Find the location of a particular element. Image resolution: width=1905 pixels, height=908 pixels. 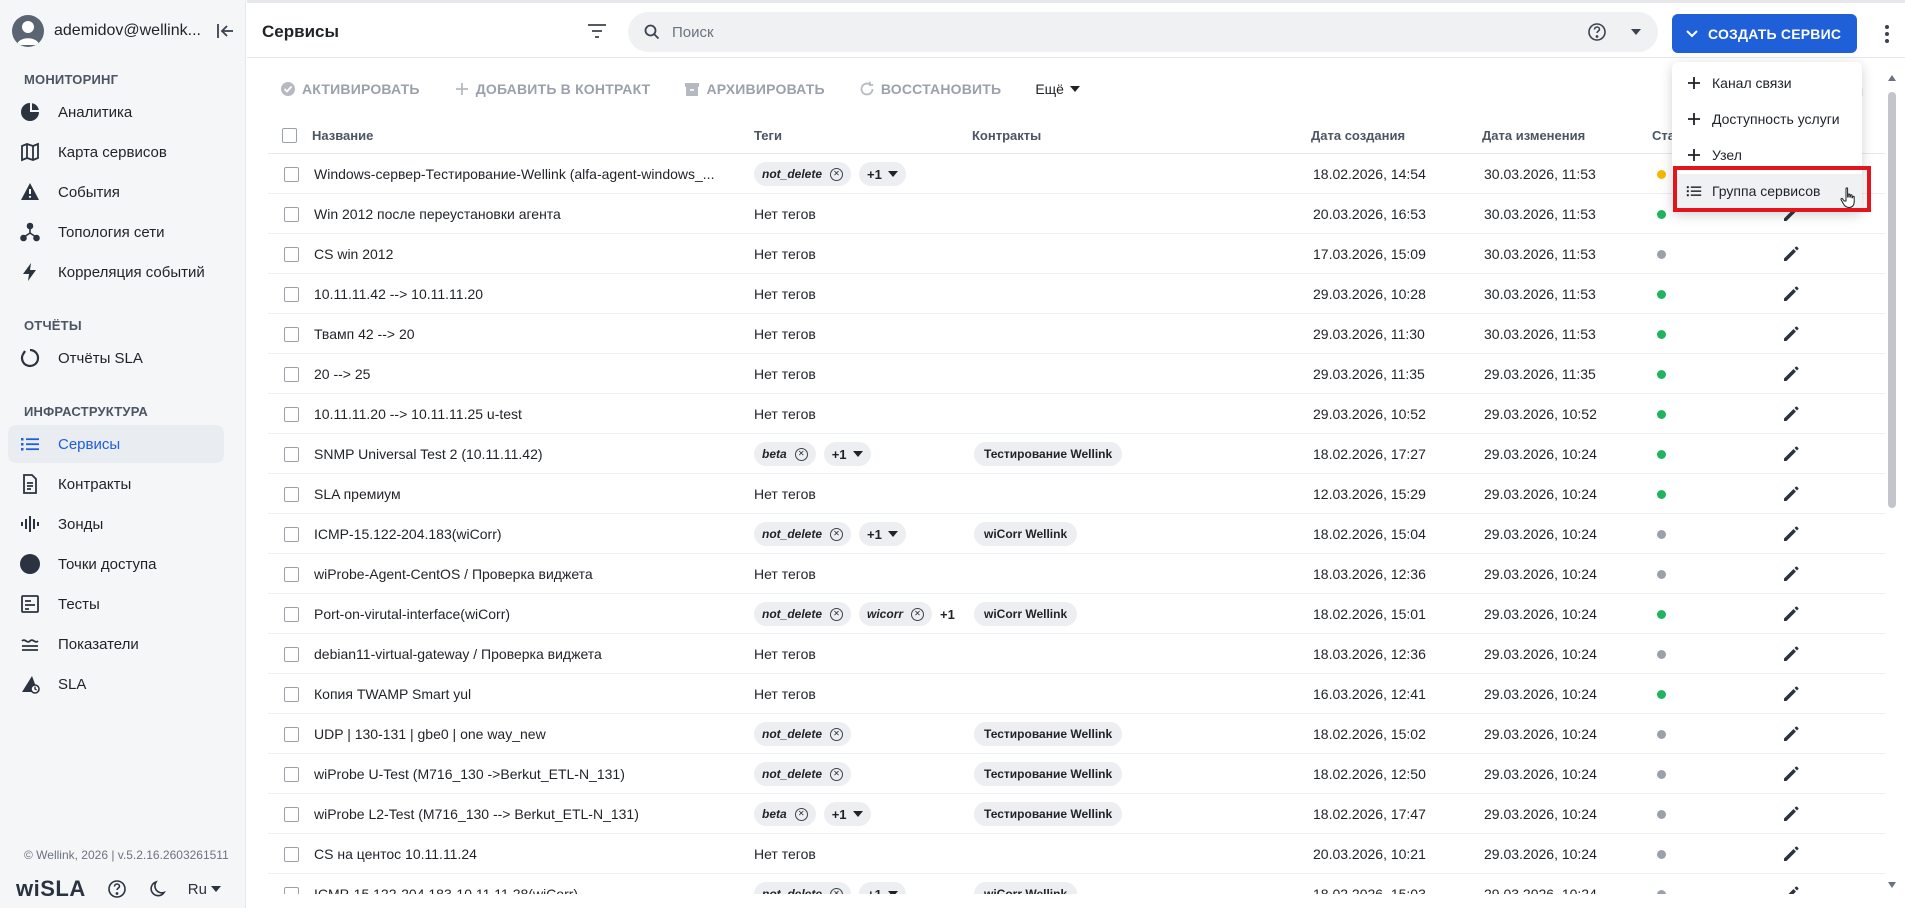

service-name: wiProbe-Agent-CentOS / Проверка виджета is located at coordinates (524, 574).